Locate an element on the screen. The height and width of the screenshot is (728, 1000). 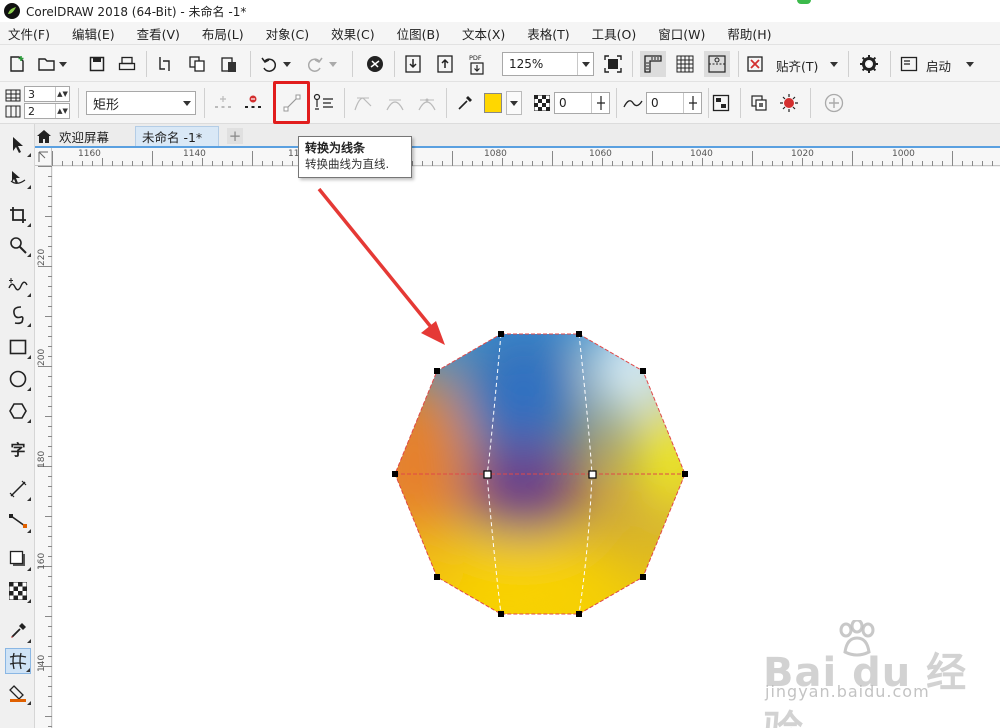
undo-dropdown-icon is located at coordinates (287, 64).